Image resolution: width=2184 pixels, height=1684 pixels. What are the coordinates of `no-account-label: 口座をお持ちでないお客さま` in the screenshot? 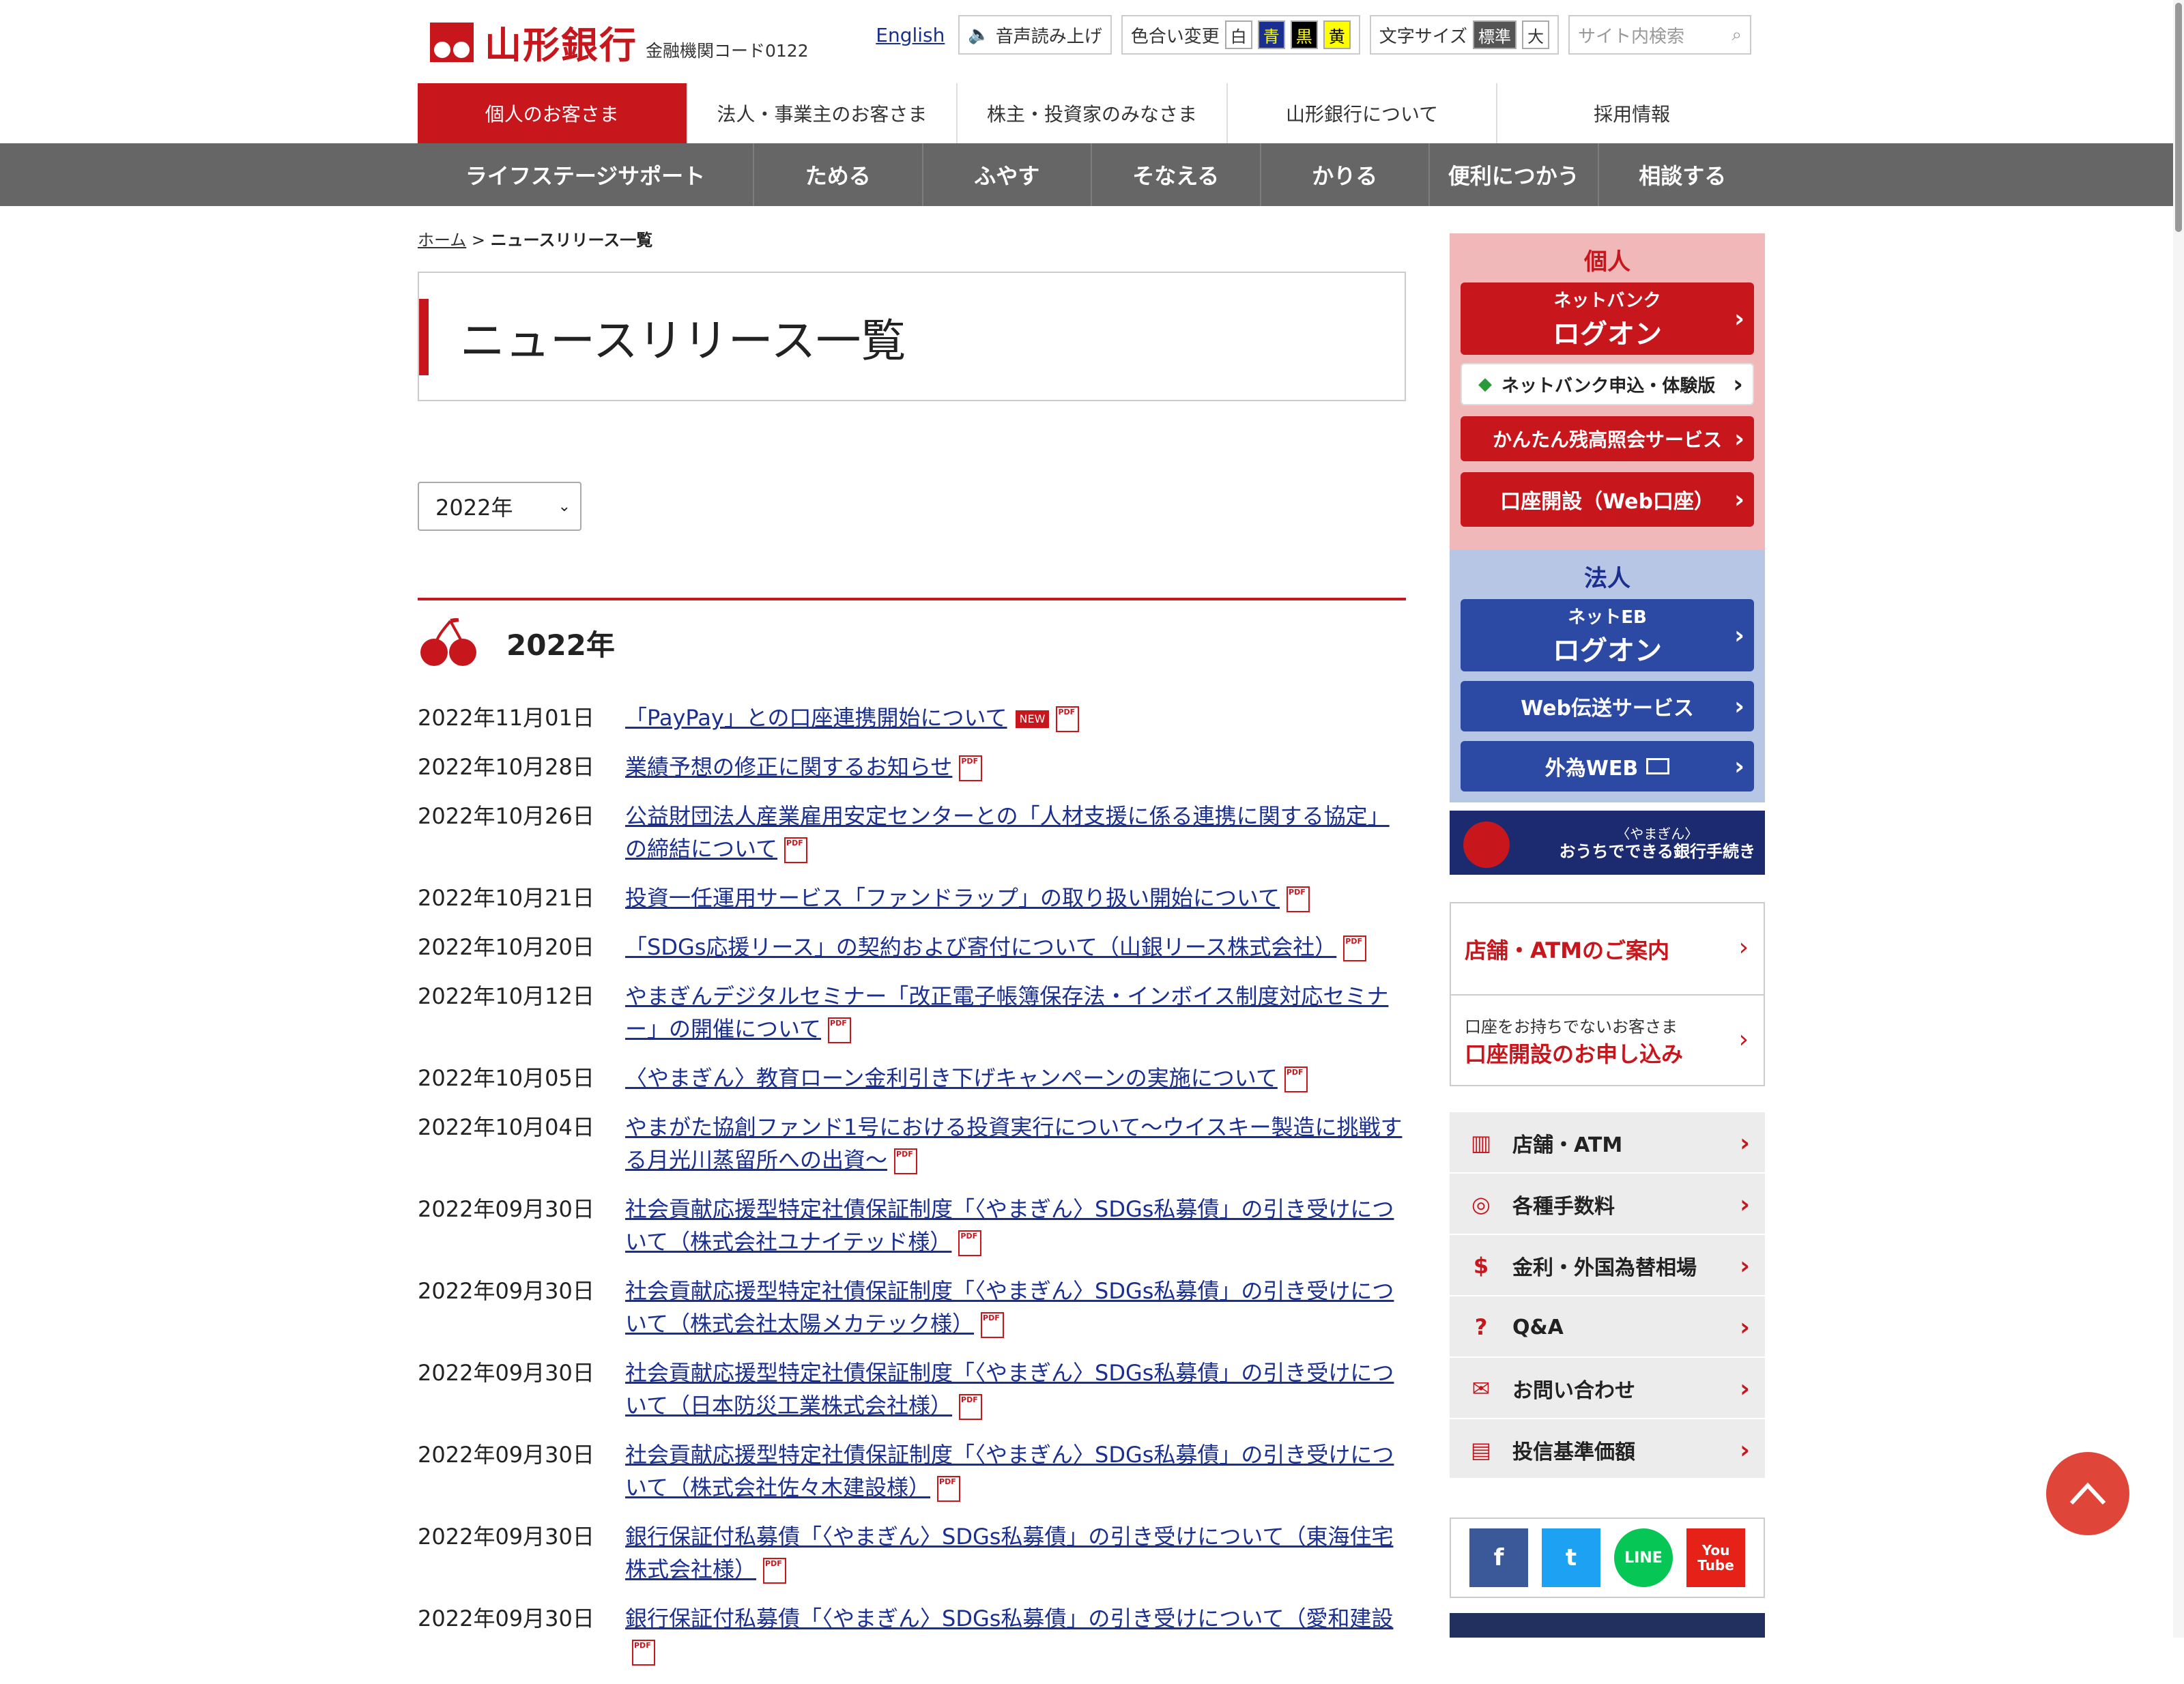 It's located at (1571, 1026).